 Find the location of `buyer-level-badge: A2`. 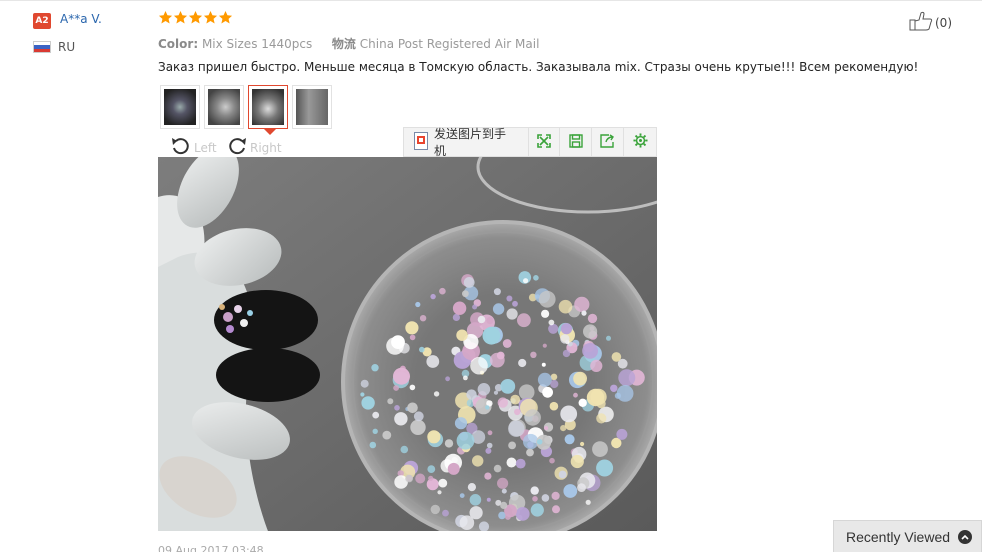

buyer-level-badge: A2 is located at coordinates (42, 21).